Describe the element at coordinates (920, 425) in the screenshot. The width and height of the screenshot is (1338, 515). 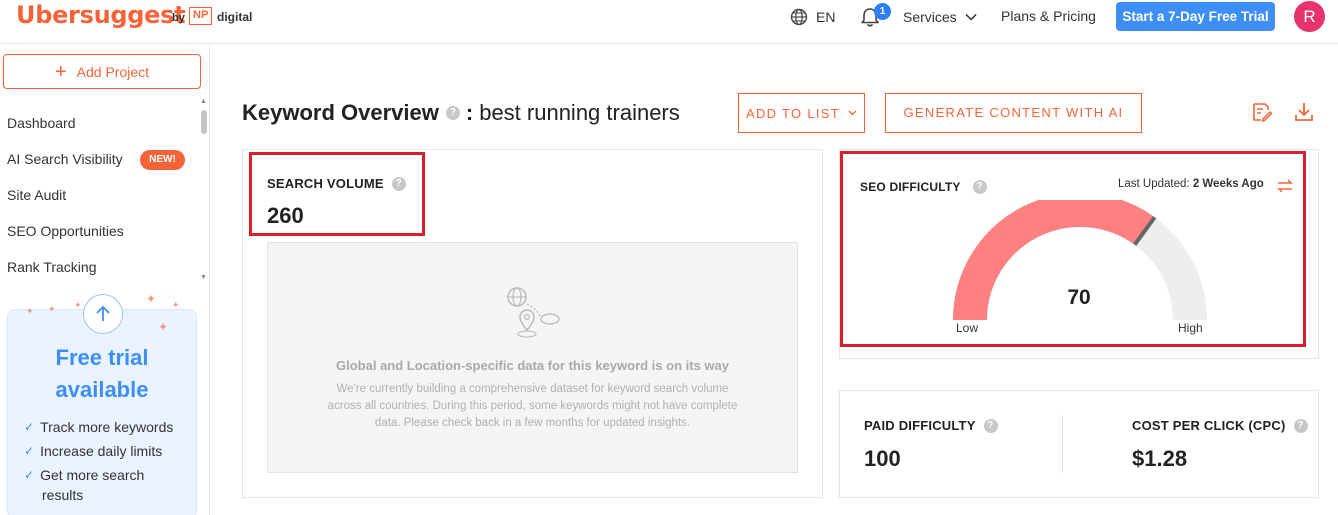
I see `paid-difficulty-label-text: PAID DIFFICULTY` at that location.